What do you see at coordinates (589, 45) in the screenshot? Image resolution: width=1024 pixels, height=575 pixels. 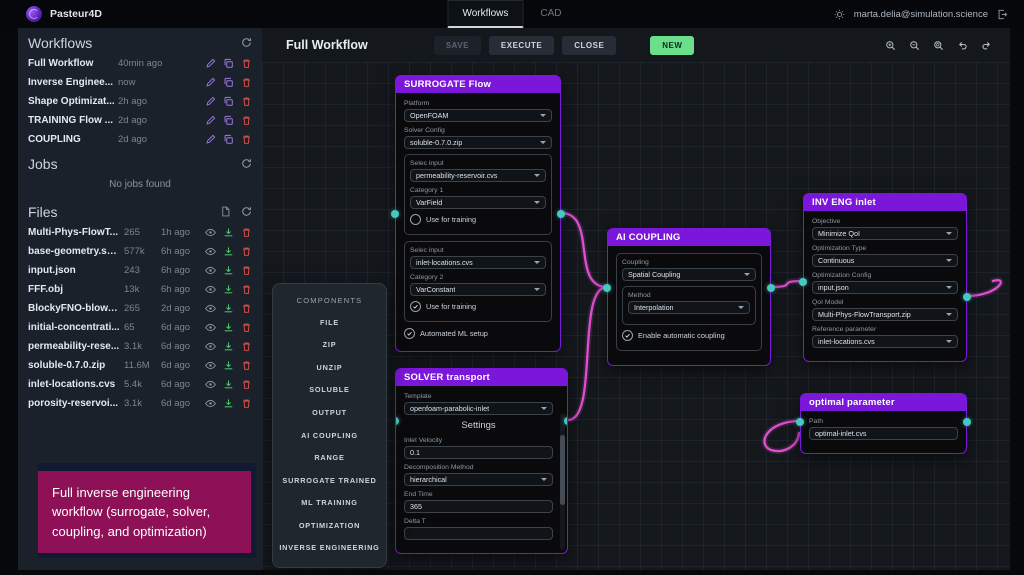 I see `close-button: CLOSE` at bounding box center [589, 45].